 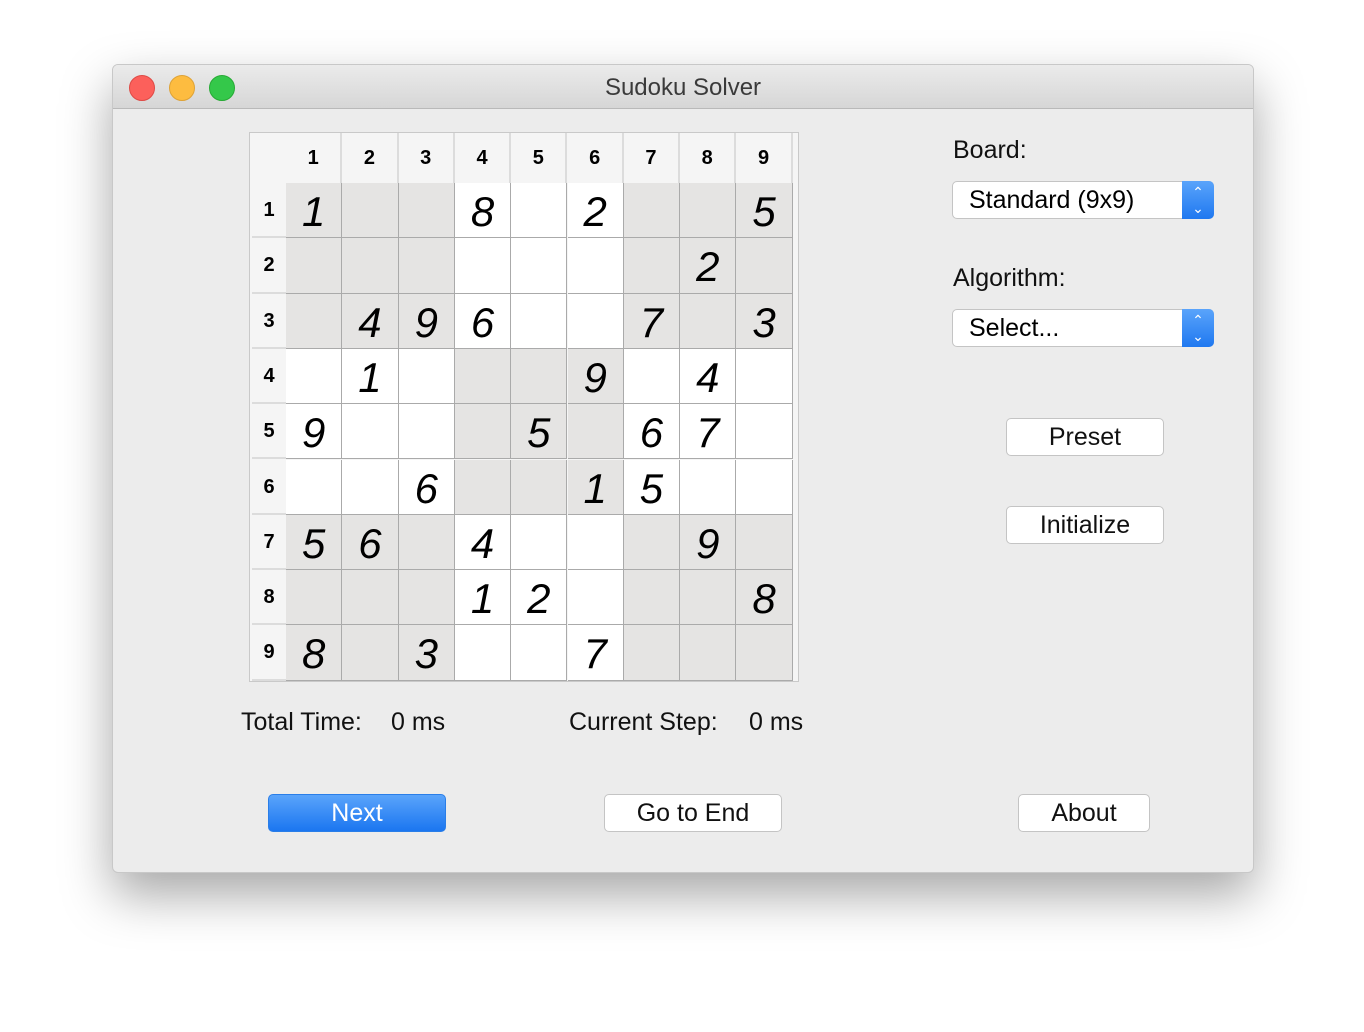 I want to click on column-header: 8, so click(x=708, y=158).